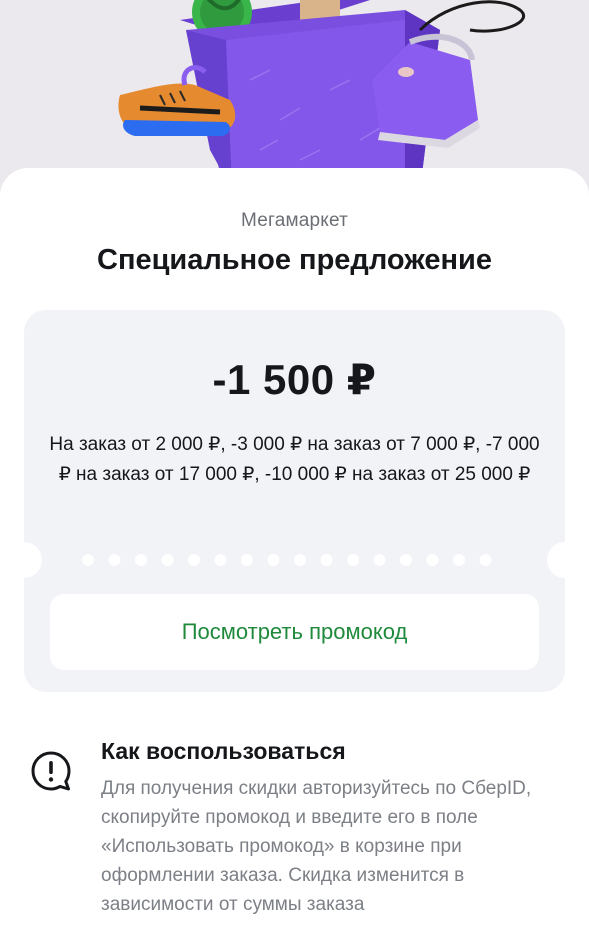  Describe the element at coordinates (294, 260) in the screenshot. I see `page-title: Специальное предложение` at that location.